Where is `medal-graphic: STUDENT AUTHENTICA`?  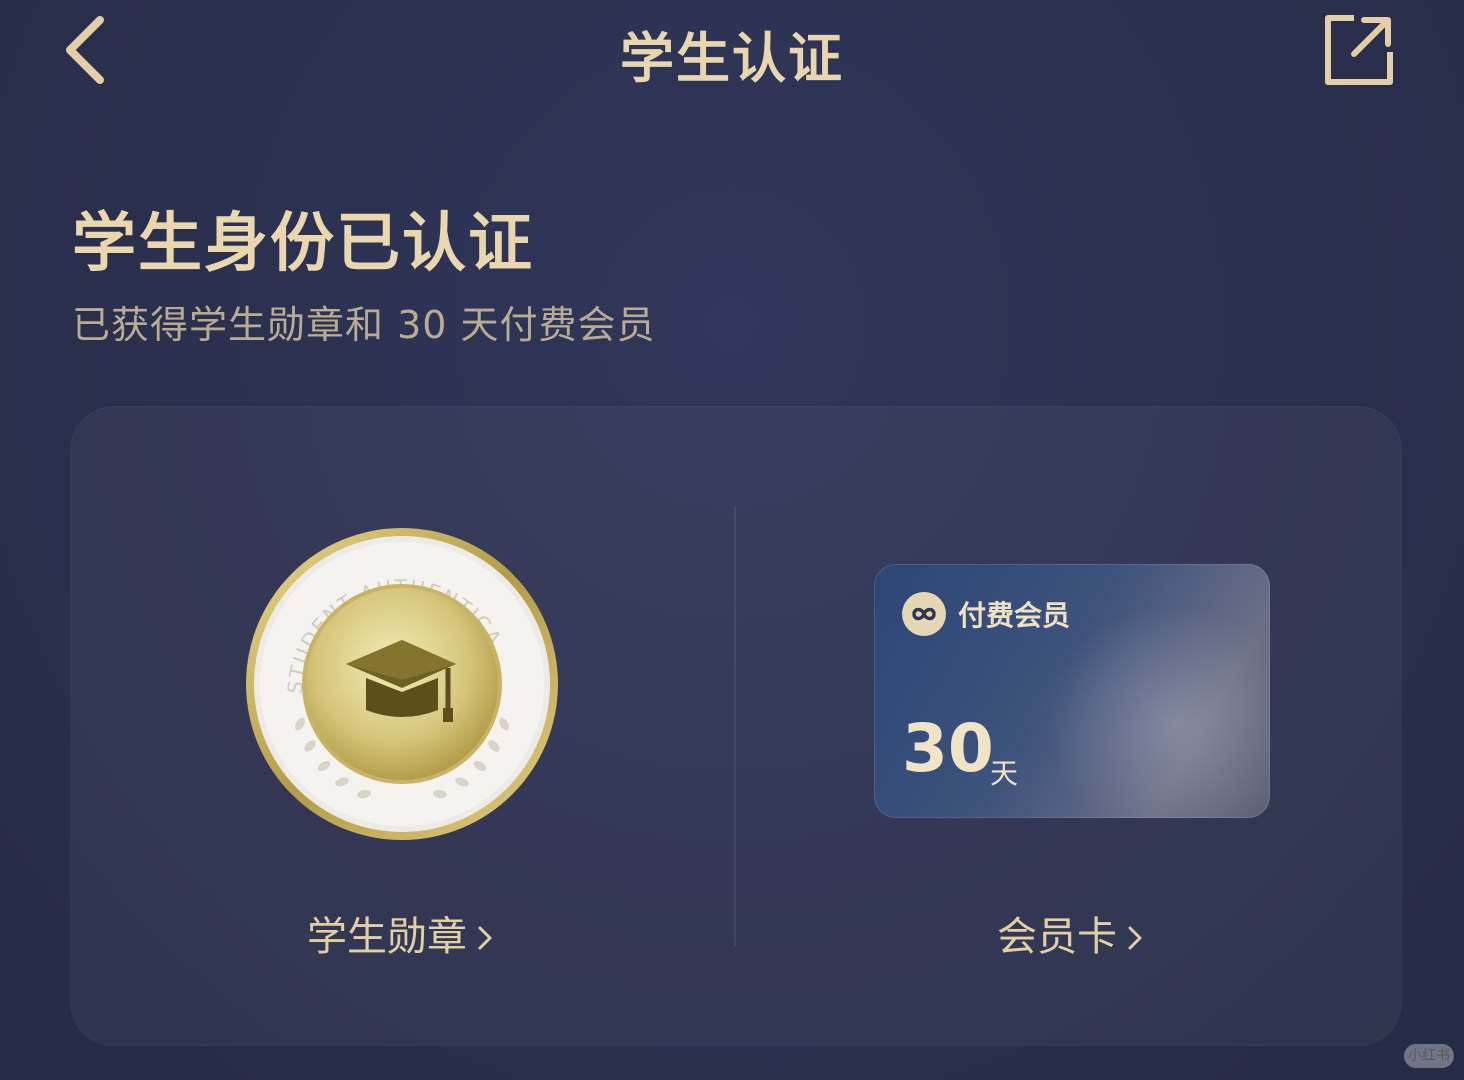 medal-graphic: STUDENT AUTHENTICA is located at coordinates (402, 684).